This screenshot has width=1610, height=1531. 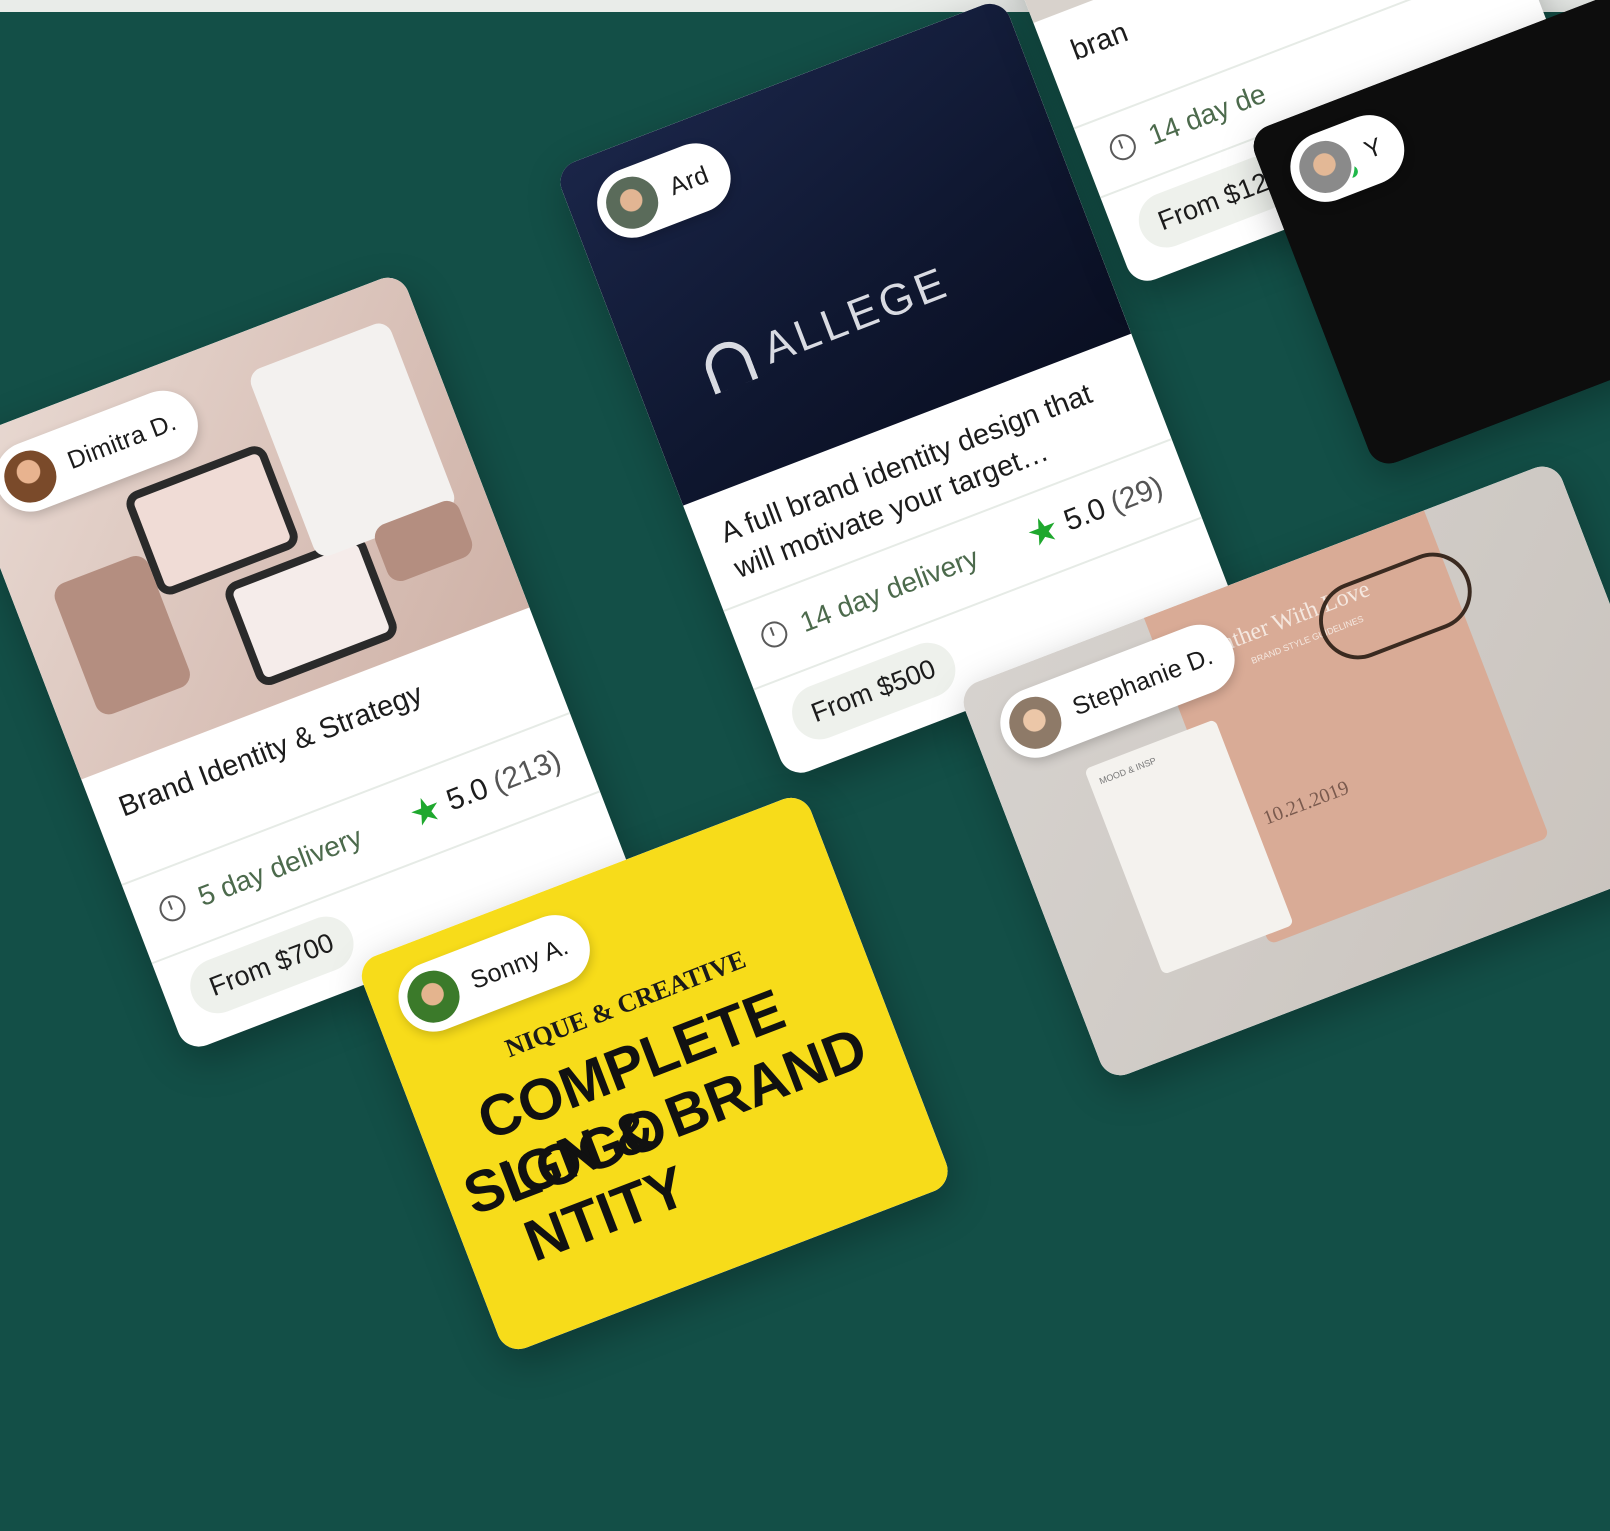 I want to click on side-card-label: MOOD & INSP, so click(x=1127, y=771).